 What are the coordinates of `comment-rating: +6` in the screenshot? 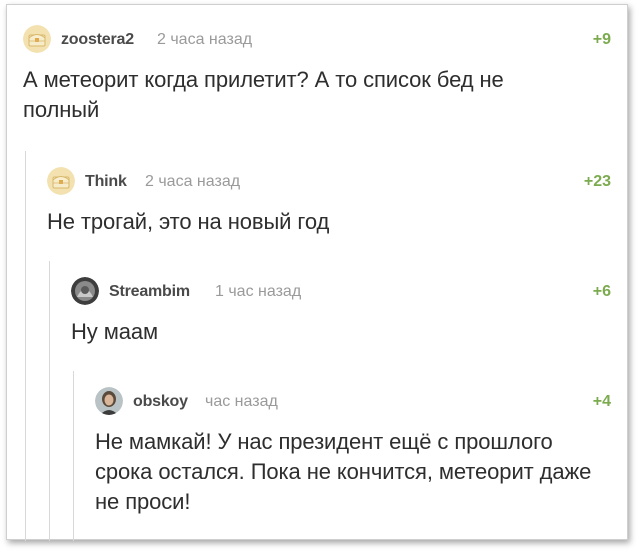 It's located at (601, 291).